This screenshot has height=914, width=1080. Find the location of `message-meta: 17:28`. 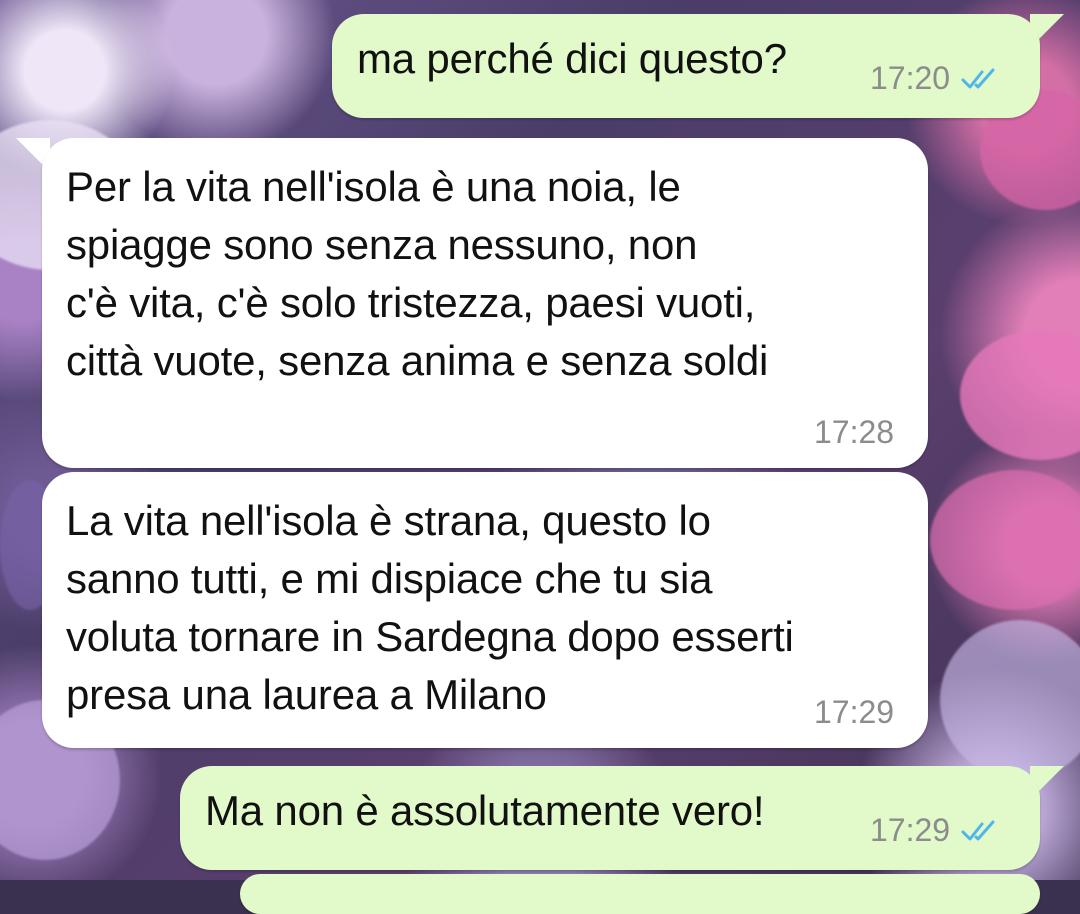

message-meta: 17:28 is located at coordinates (854, 432).